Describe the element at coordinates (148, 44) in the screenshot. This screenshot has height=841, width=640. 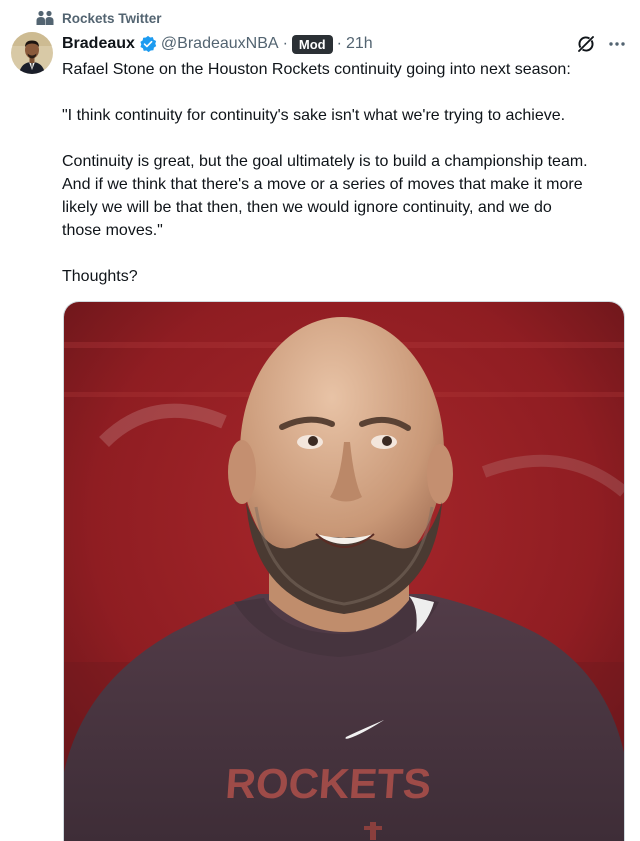
I see `verified-badge-icon` at that location.